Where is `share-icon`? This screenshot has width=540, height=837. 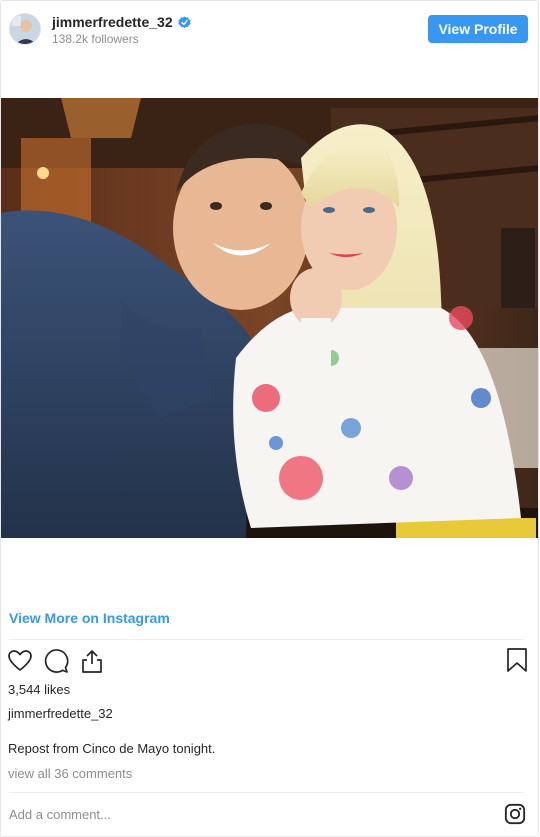 share-icon is located at coordinates (92, 661).